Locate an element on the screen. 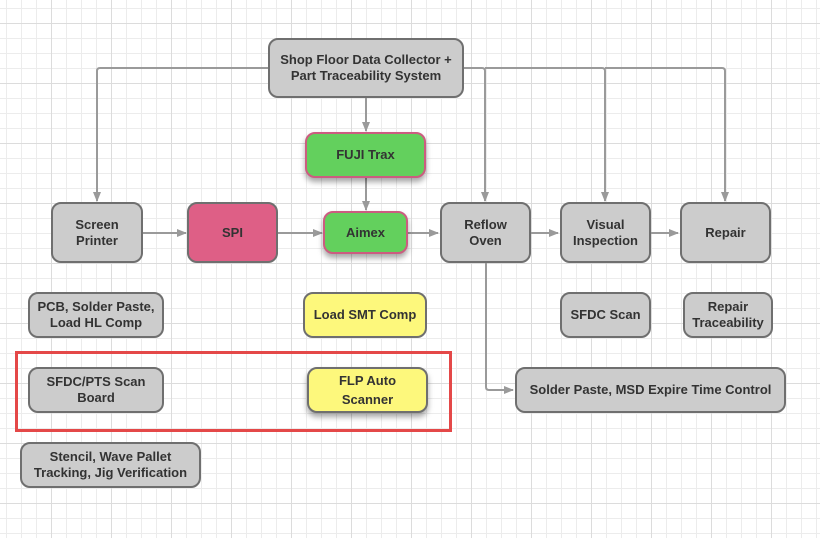  node-flp-auto-scanner: FLP Auto Scanner is located at coordinates (367, 390).